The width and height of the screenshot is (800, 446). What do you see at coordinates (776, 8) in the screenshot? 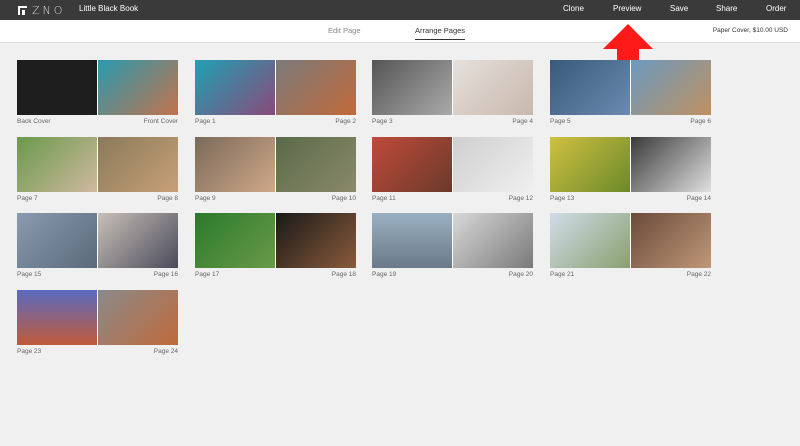
I see `order-button: Order` at bounding box center [776, 8].